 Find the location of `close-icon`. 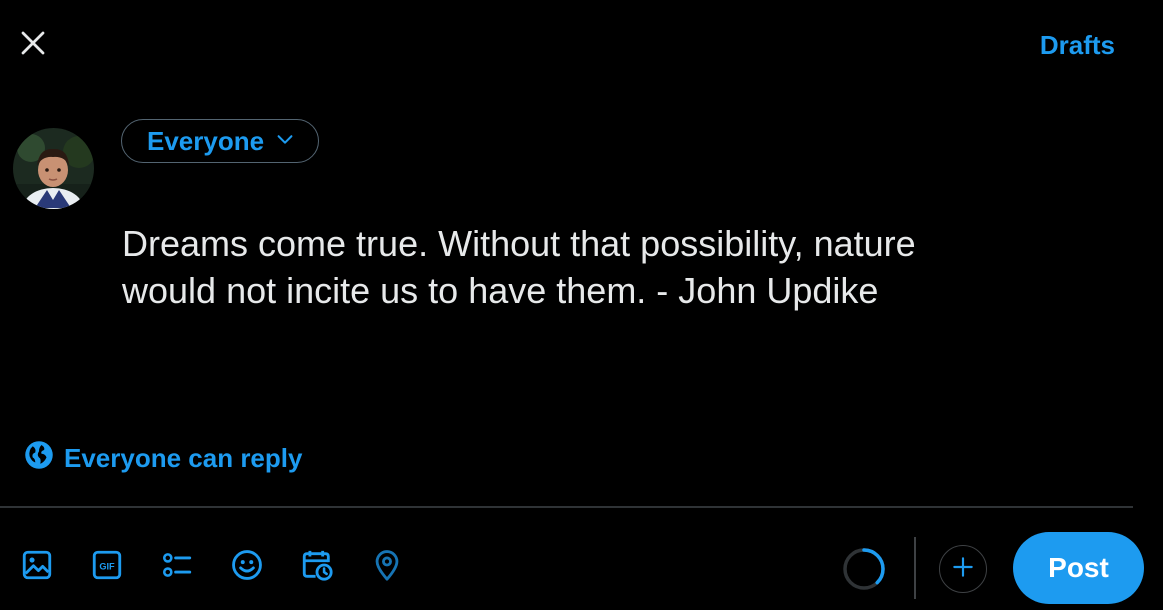

close-icon is located at coordinates (33, 45).